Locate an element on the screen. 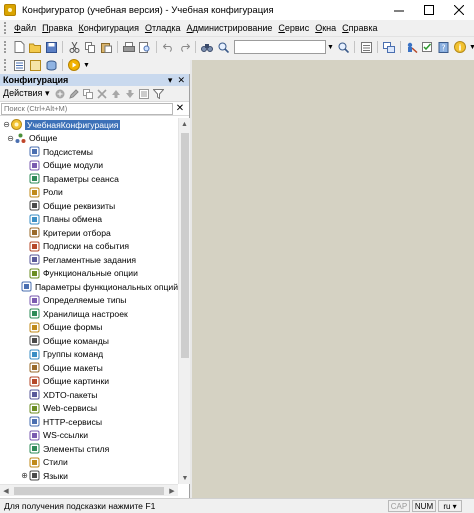 This screenshot has width=474, height=513. panel-splitter is located at coordinates (191, 279).